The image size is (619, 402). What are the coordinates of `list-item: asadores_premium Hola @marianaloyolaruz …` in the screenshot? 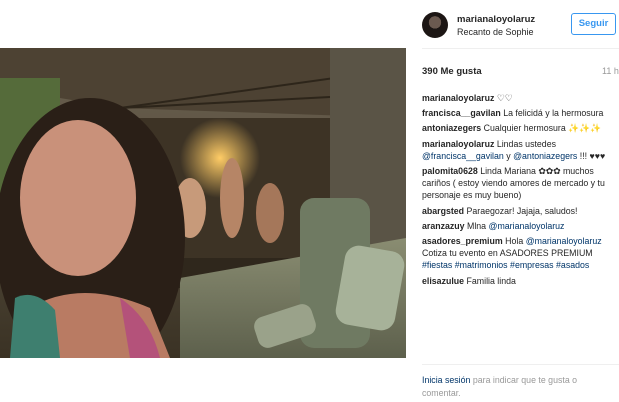 It's located at (520, 253).